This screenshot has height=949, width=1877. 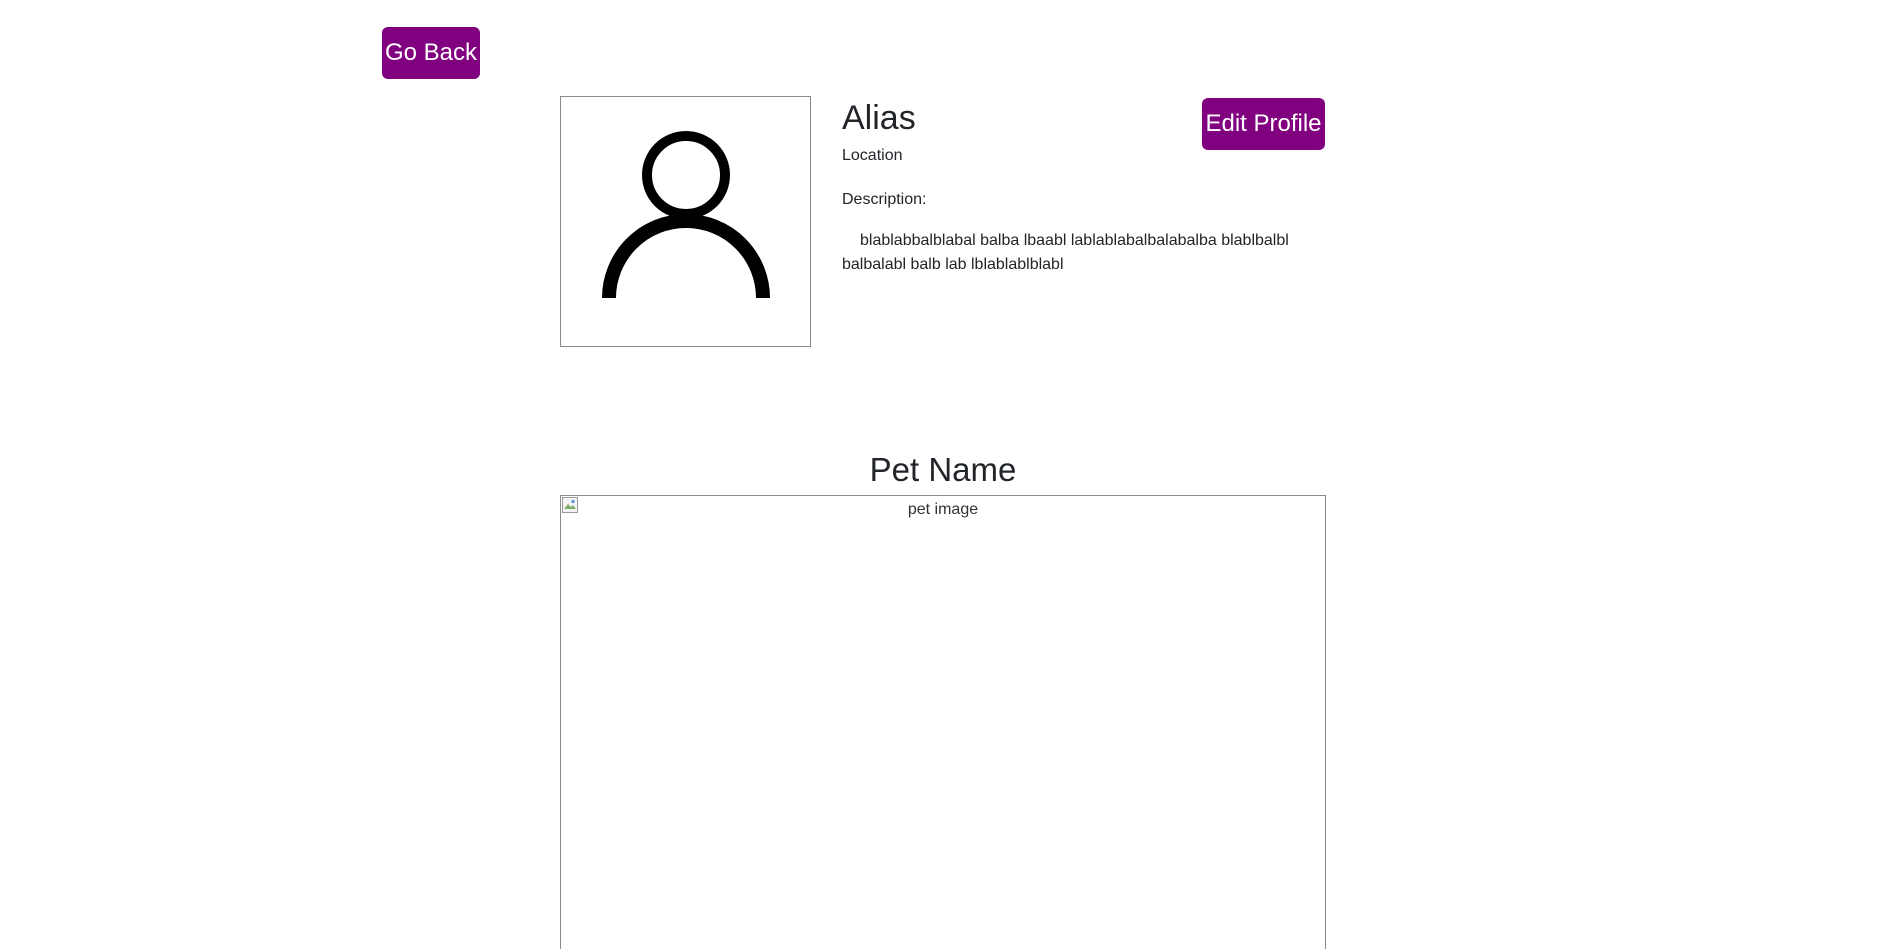 I want to click on avatar, so click(x=685, y=221).